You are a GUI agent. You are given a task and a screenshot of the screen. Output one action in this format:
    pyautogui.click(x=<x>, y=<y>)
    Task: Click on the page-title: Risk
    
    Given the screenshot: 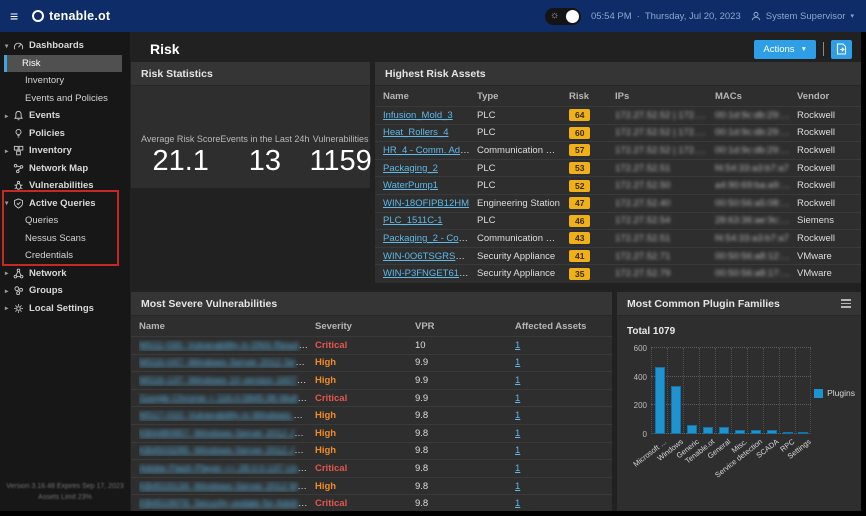 What is the action you would take?
    pyautogui.click(x=165, y=49)
    